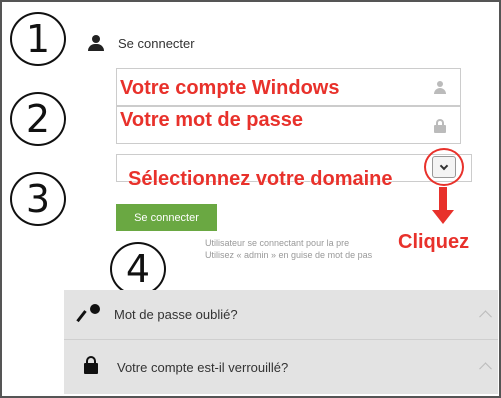 The height and width of the screenshot is (398, 501). Describe the element at coordinates (443, 217) in the screenshot. I see `arrow-down-icon` at that location.